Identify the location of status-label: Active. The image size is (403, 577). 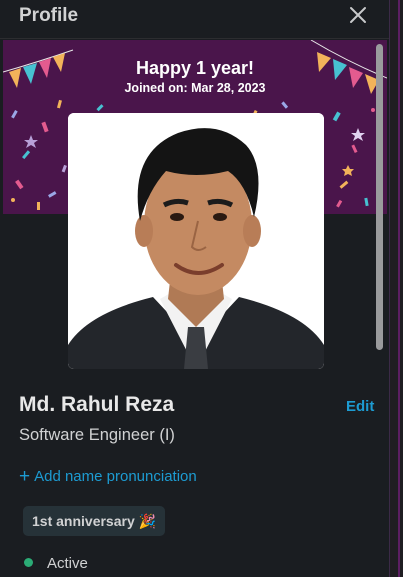
(67, 563).